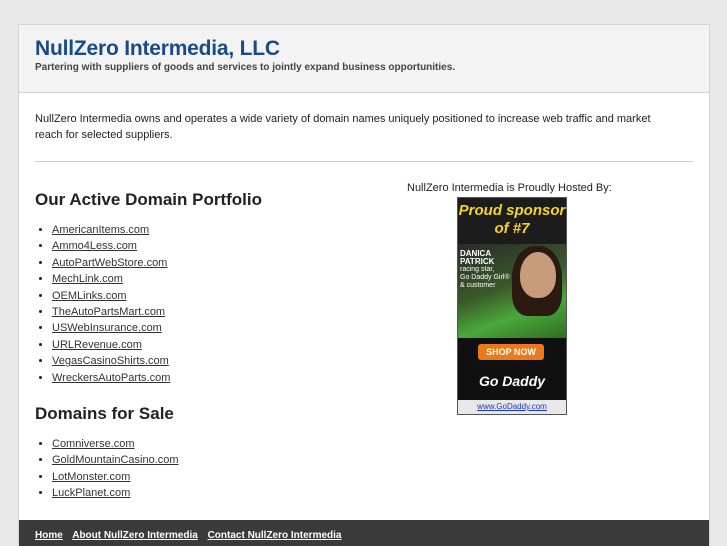 This screenshot has height=546, width=727. What do you see at coordinates (208, 263) in the screenshot?
I see `list-item: AutoPartWebStore.com` at bounding box center [208, 263].